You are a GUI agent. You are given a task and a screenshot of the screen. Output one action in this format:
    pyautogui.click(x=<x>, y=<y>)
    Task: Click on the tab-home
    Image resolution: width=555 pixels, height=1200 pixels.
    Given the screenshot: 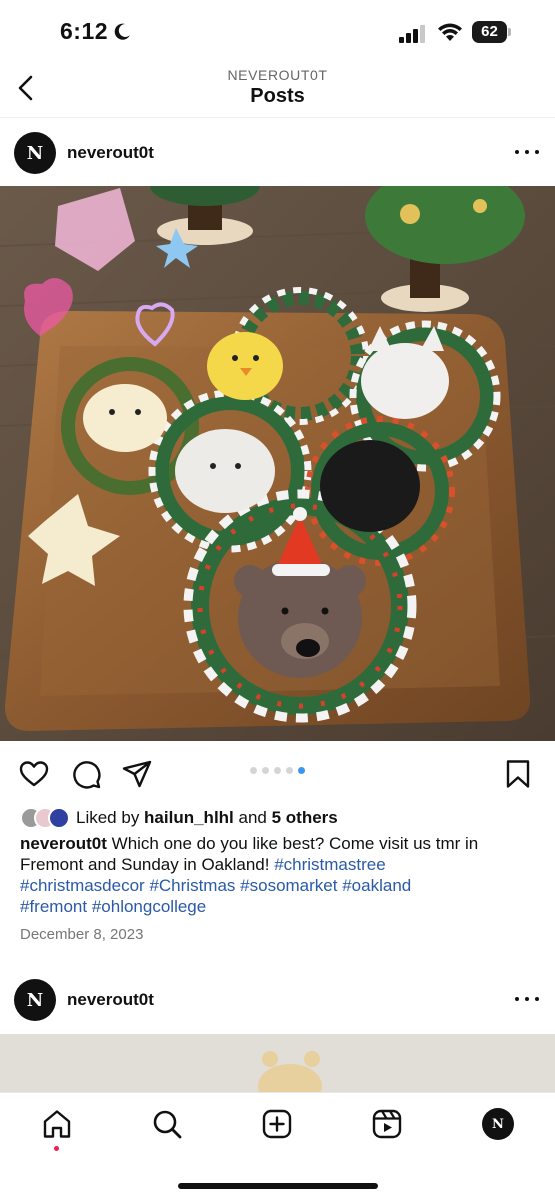 What is the action you would take?
    pyautogui.click(x=57, y=1124)
    